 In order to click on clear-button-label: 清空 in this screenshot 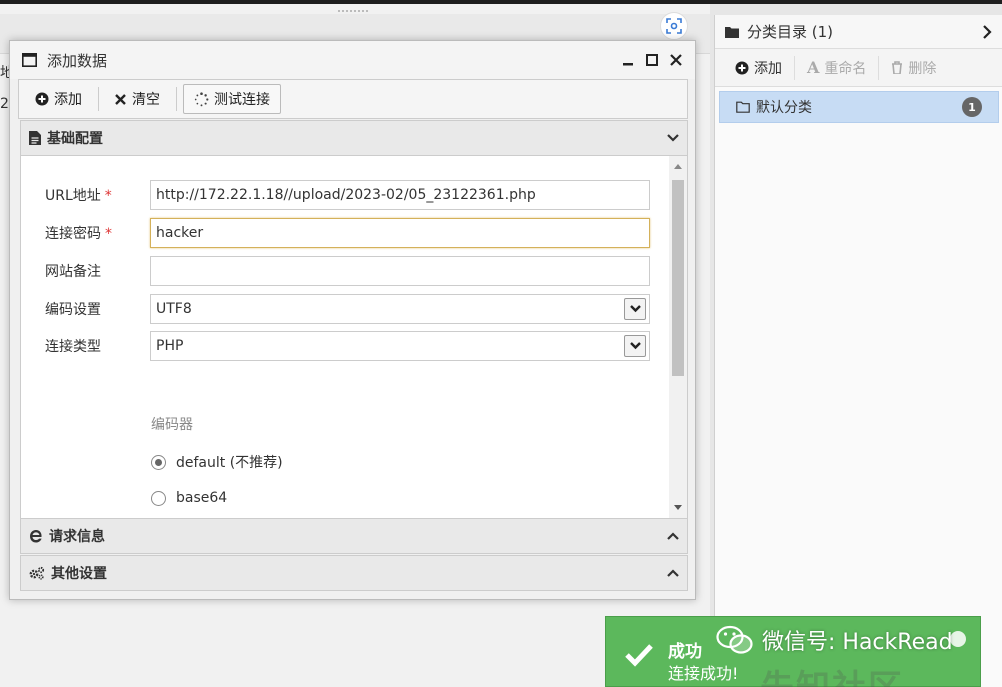, I will do `click(146, 100)`.